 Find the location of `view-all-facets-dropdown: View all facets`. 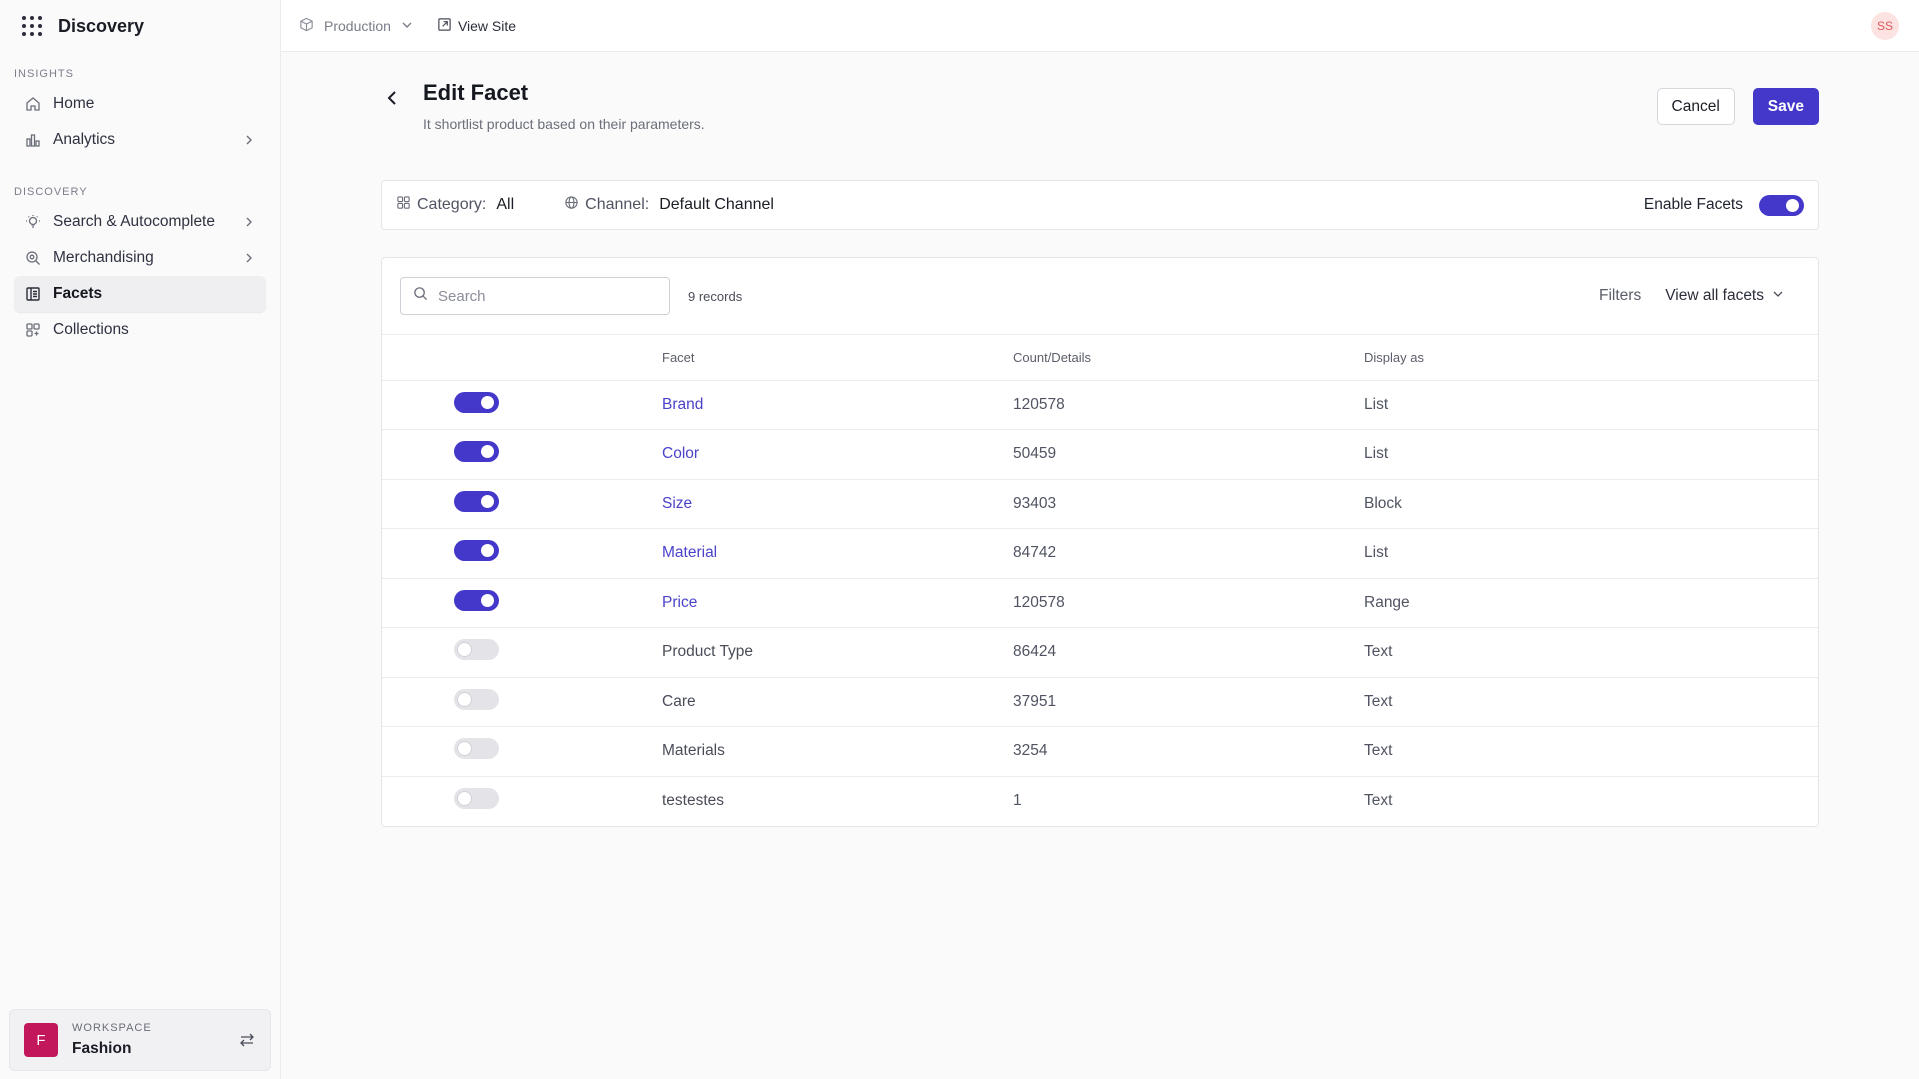

view-all-facets-dropdown: View all facets is located at coordinates (1724, 296).